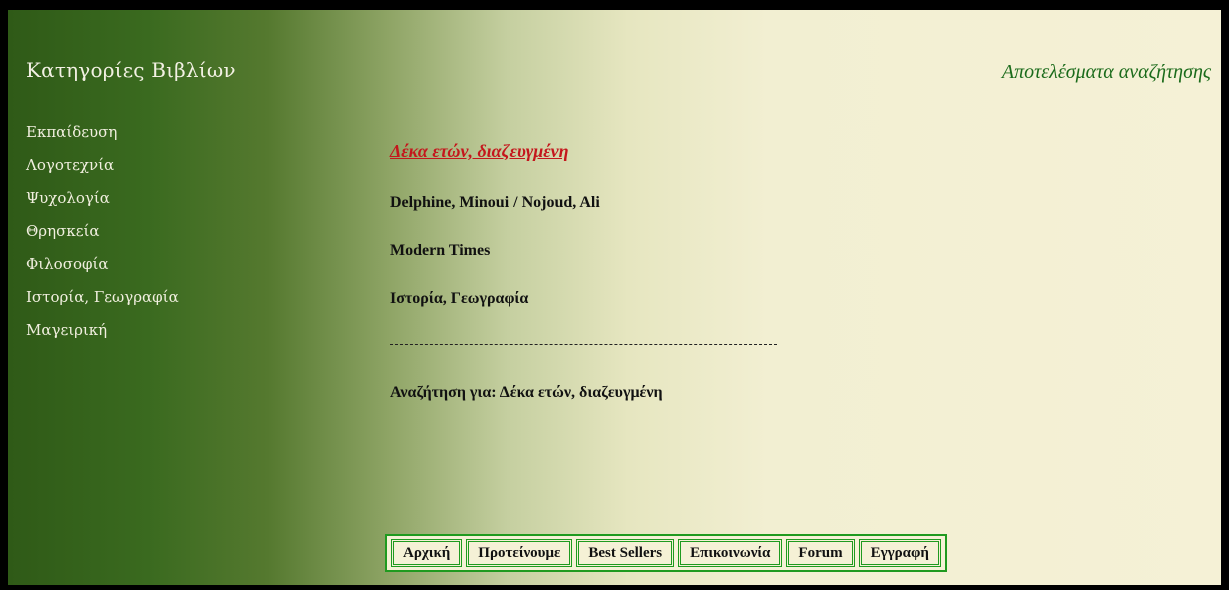 The image size is (1229, 590). What do you see at coordinates (1106, 72) in the screenshot?
I see `results-heading: Αποτελέσματα αναζήτησης` at bounding box center [1106, 72].